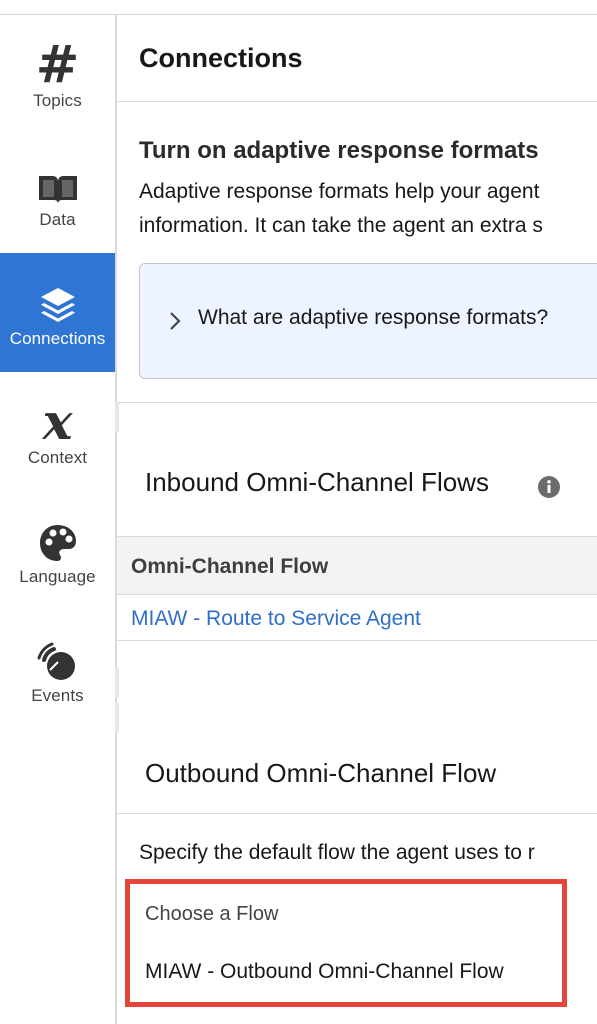 The height and width of the screenshot is (1024, 597). Describe the element at coordinates (57, 421) in the screenshot. I see `variable-x-icon: x` at that location.